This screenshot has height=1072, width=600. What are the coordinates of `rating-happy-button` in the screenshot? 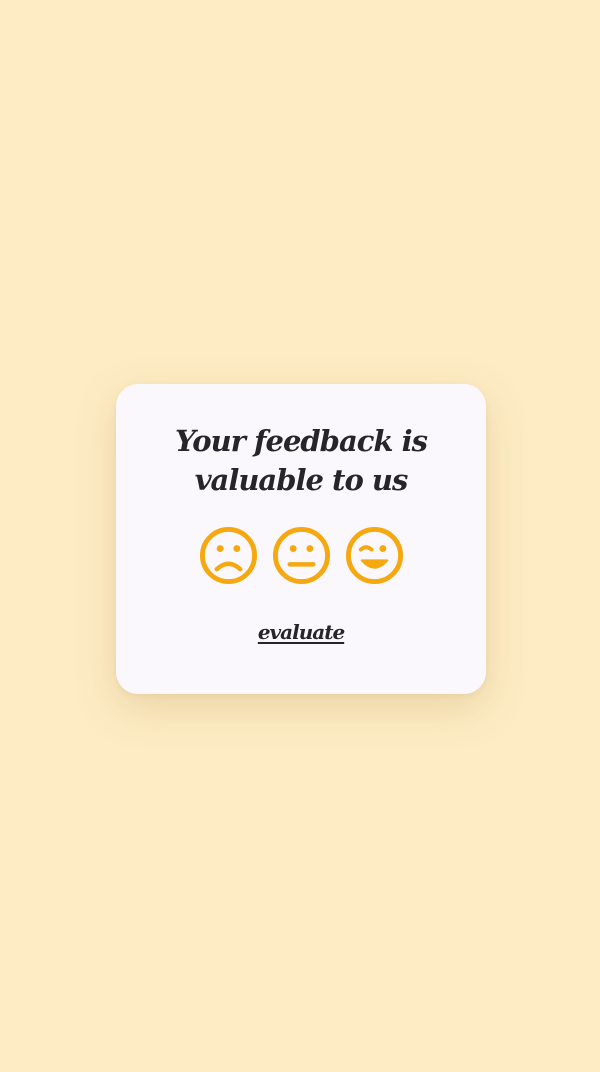 It's located at (374, 555).